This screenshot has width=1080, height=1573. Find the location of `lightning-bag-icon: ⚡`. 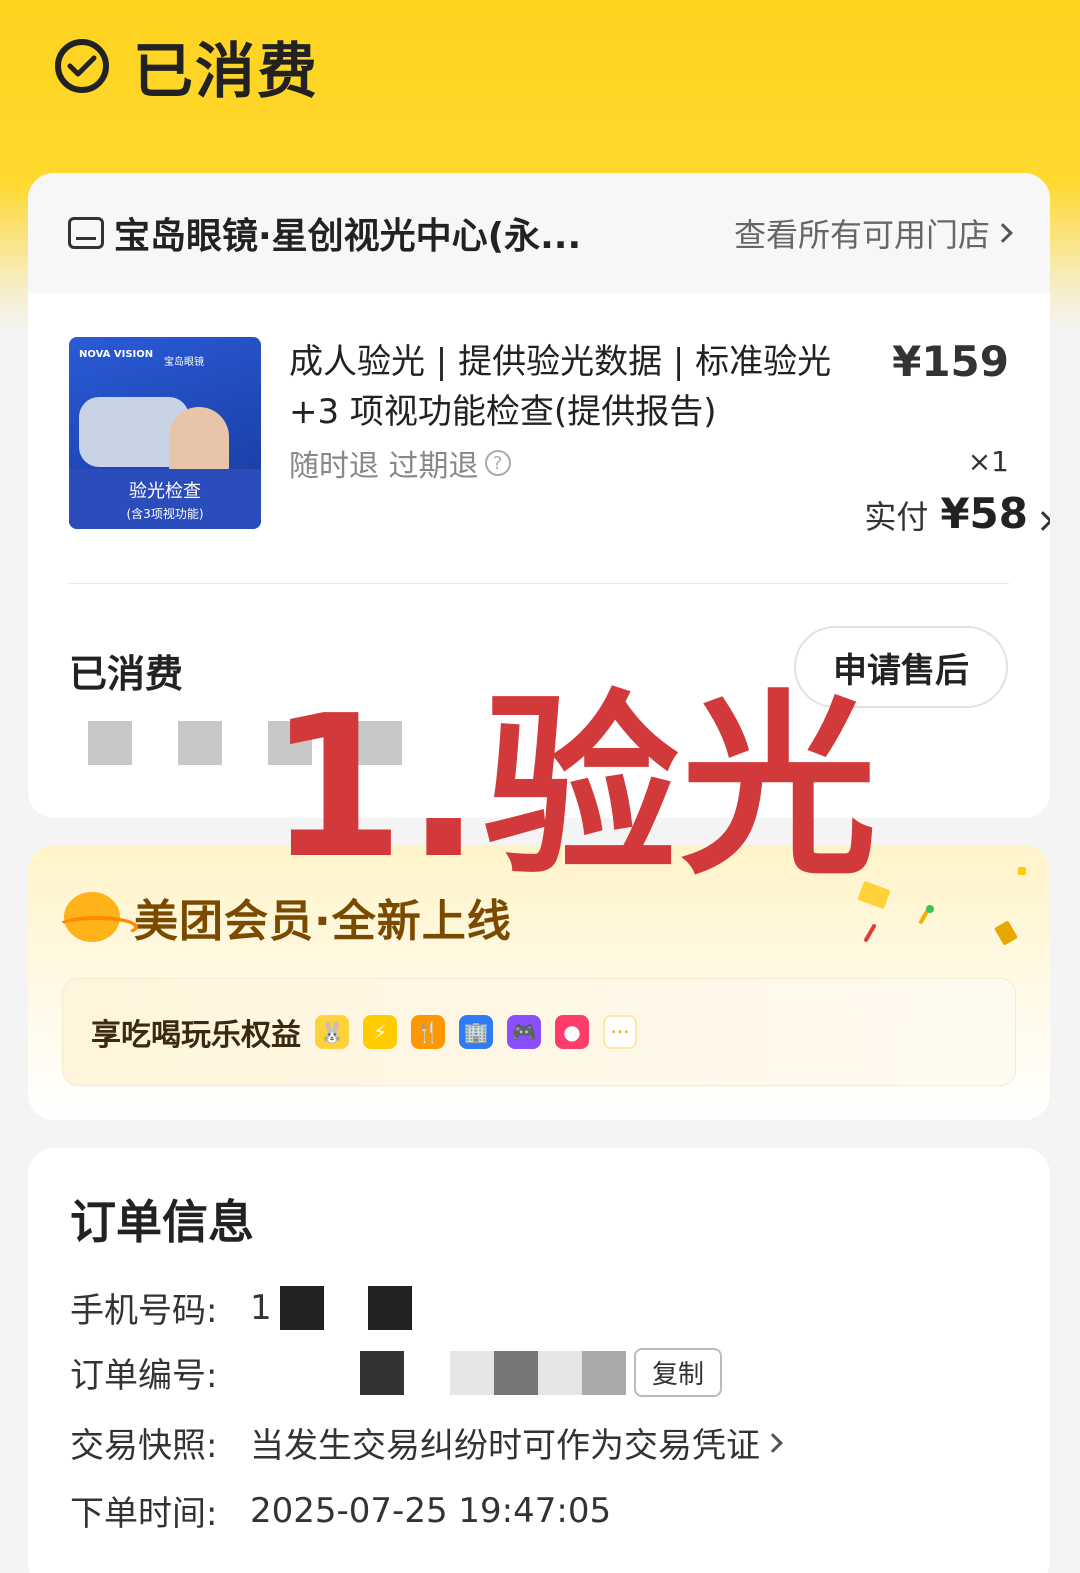

lightning-bag-icon: ⚡ is located at coordinates (380, 1032).